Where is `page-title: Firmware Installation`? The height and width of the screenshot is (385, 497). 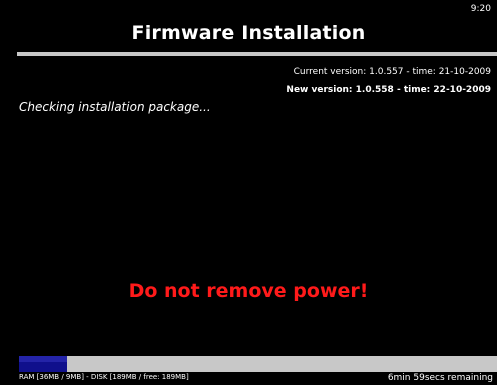
page-title: Firmware Installation is located at coordinates (248, 33).